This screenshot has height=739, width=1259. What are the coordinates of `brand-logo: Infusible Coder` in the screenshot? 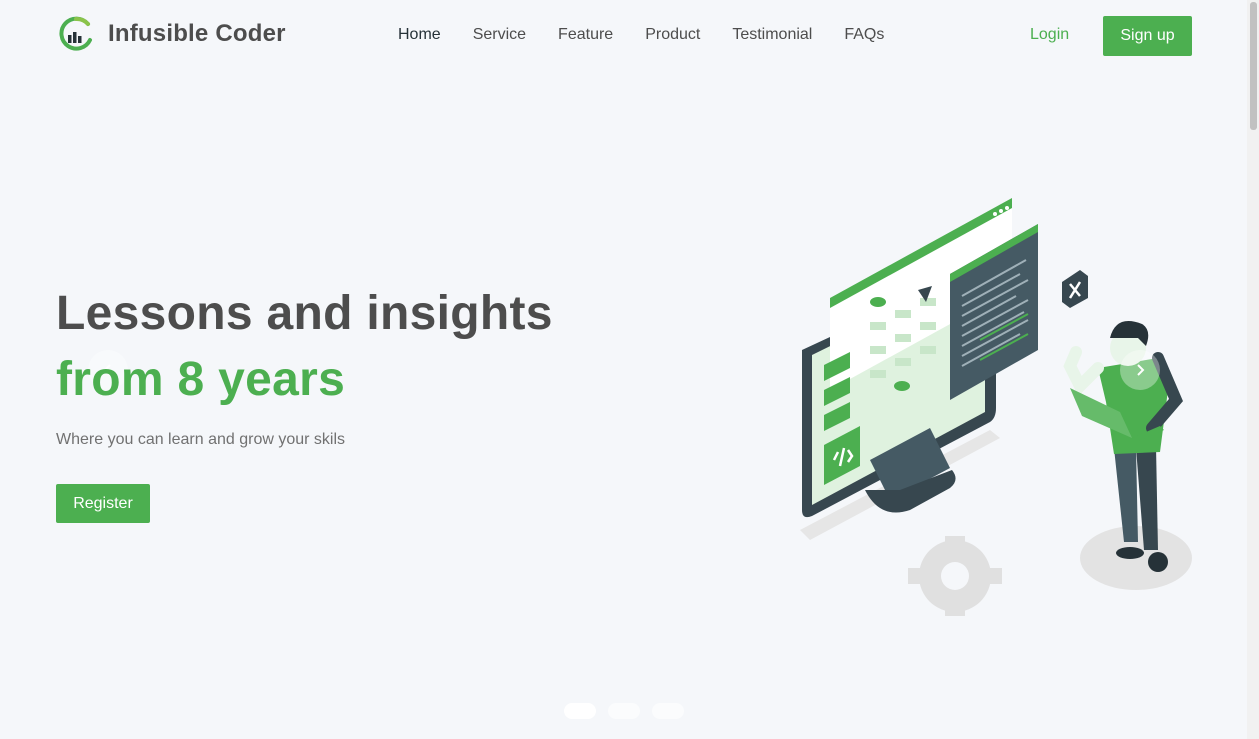 It's located at (172, 34).